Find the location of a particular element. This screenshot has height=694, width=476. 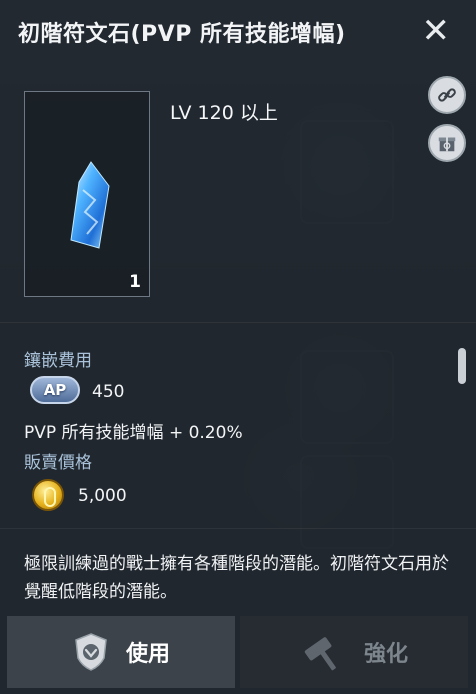

gift-box-icon is located at coordinates (447, 144).